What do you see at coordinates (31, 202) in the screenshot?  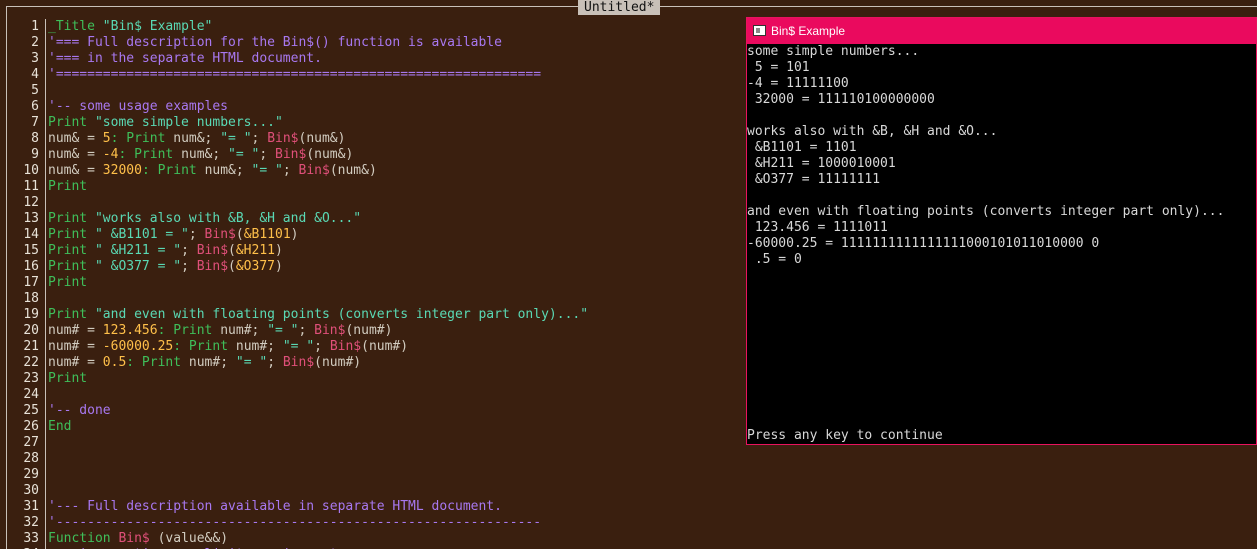 I see `line-number: 12` at bounding box center [31, 202].